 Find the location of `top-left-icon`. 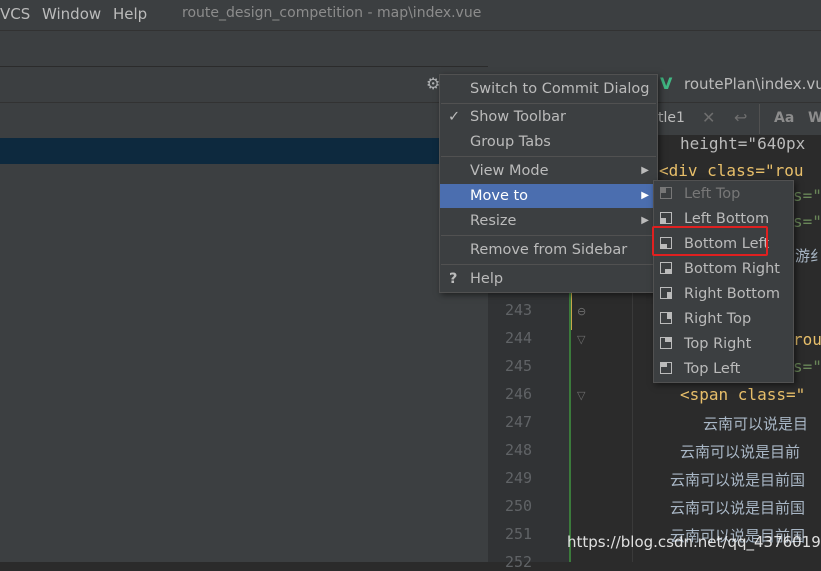

top-left-icon is located at coordinates (666, 368).